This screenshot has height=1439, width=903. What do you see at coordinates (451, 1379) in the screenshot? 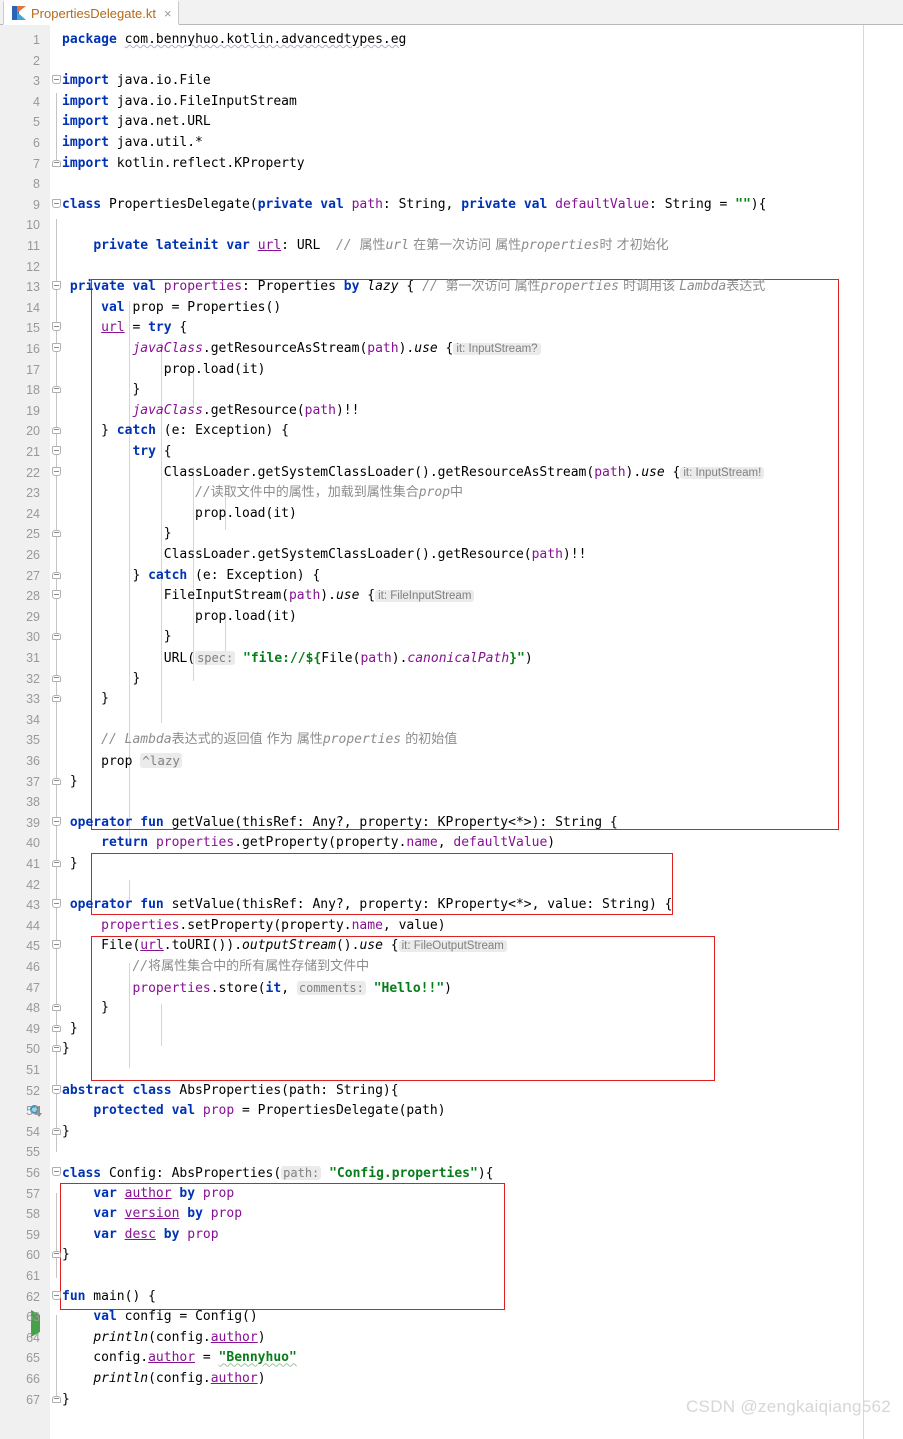
I see `code-line: 66 println(config.author)` at bounding box center [451, 1379].